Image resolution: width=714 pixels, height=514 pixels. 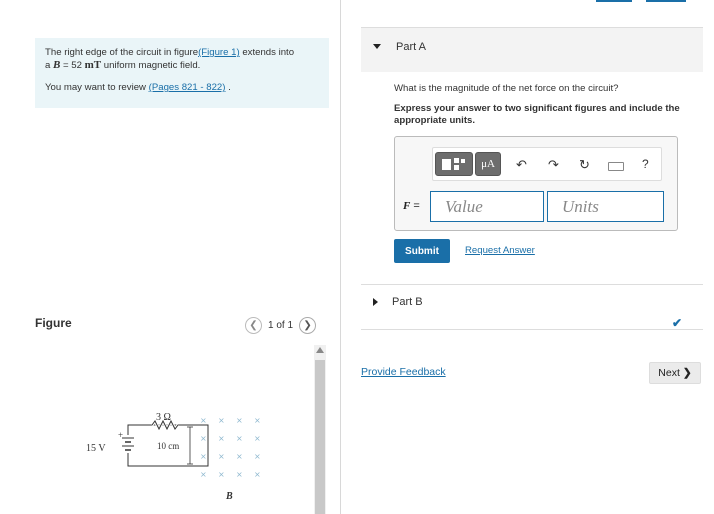 What do you see at coordinates (407, 302) in the screenshot?
I see `part-b-title: Part B` at bounding box center [407, 302].